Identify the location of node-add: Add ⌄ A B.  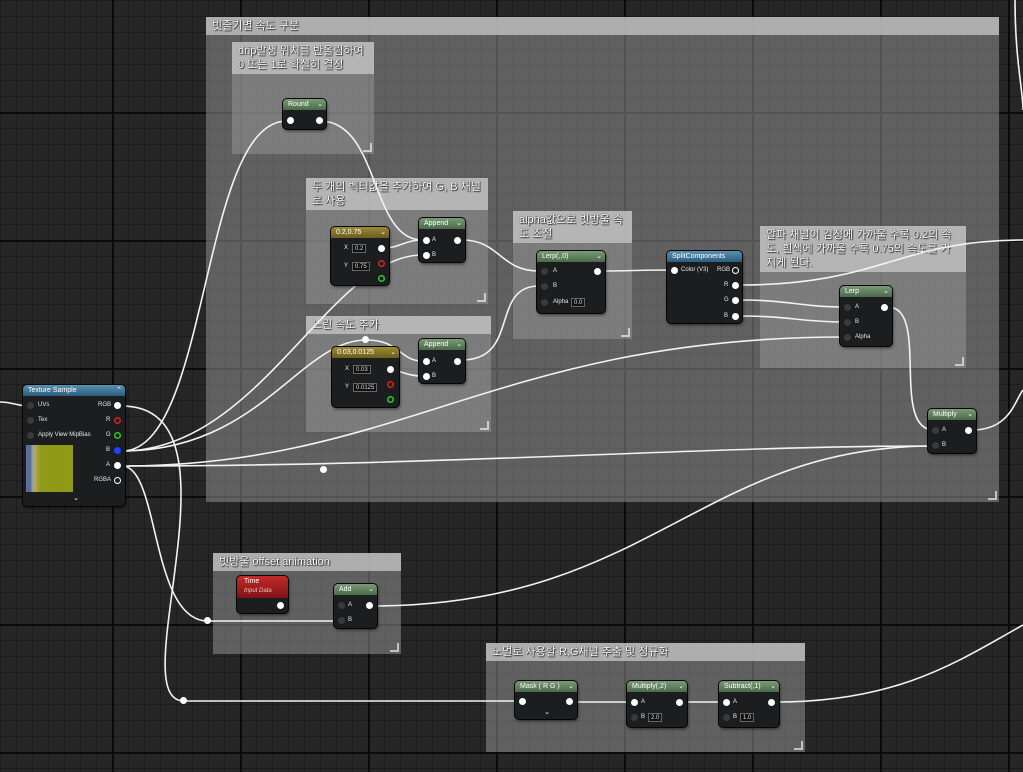
(355, 606).